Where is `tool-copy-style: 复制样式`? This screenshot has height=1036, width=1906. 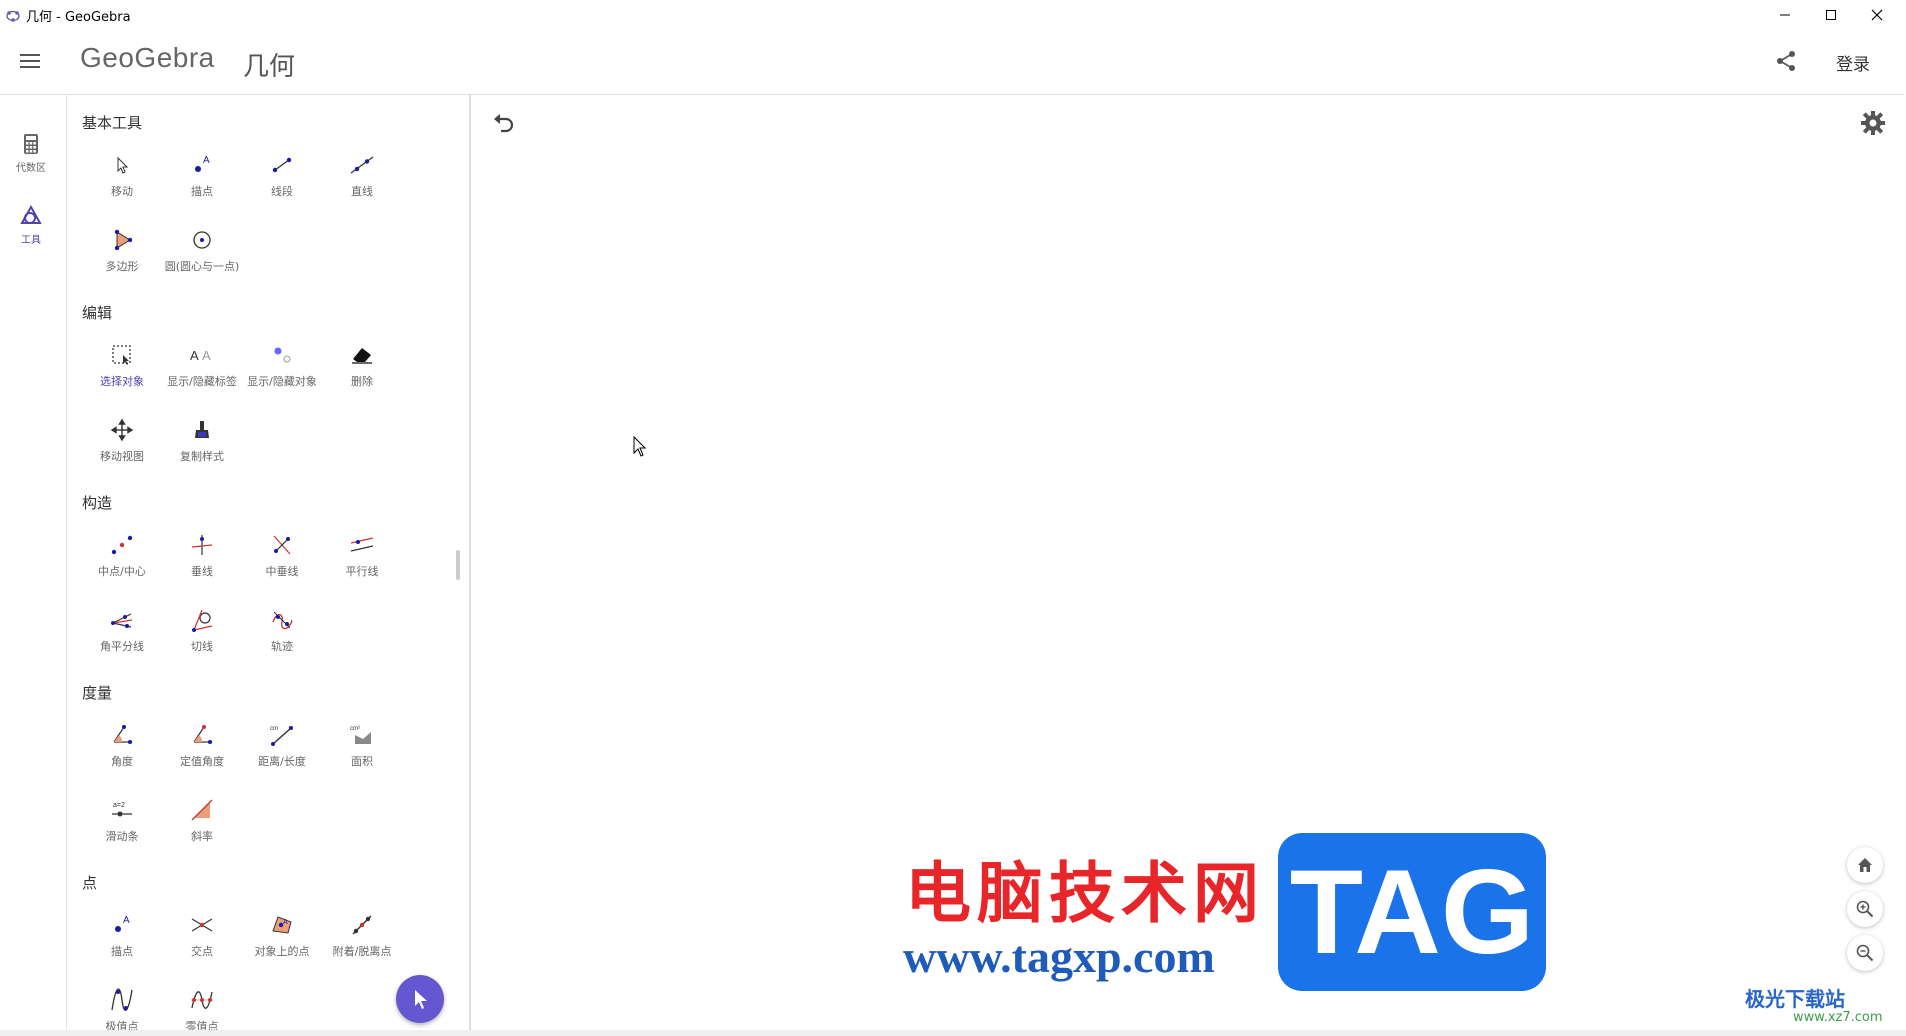
tool-copy-style: 复制样式 is located at coordinates (202, 441).